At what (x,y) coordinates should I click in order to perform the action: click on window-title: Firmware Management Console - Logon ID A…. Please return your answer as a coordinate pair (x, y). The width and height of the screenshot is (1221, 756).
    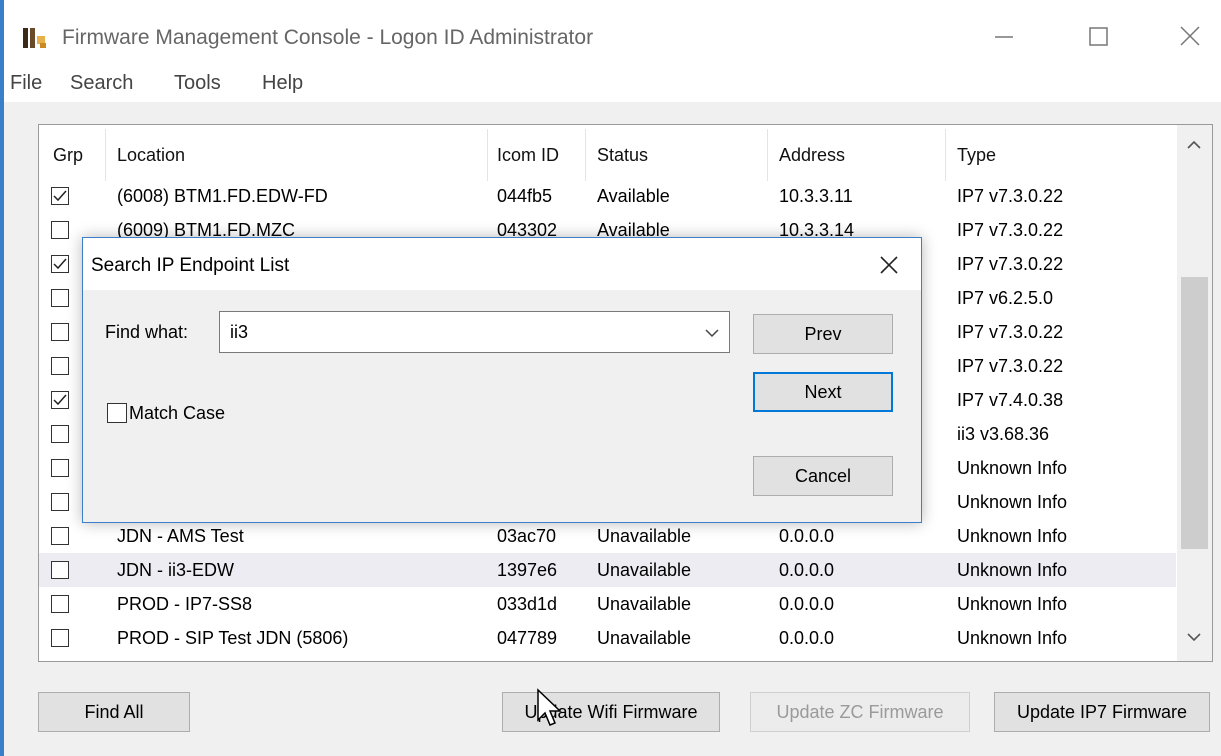
    Looking at the image, I should click on (328, 37).